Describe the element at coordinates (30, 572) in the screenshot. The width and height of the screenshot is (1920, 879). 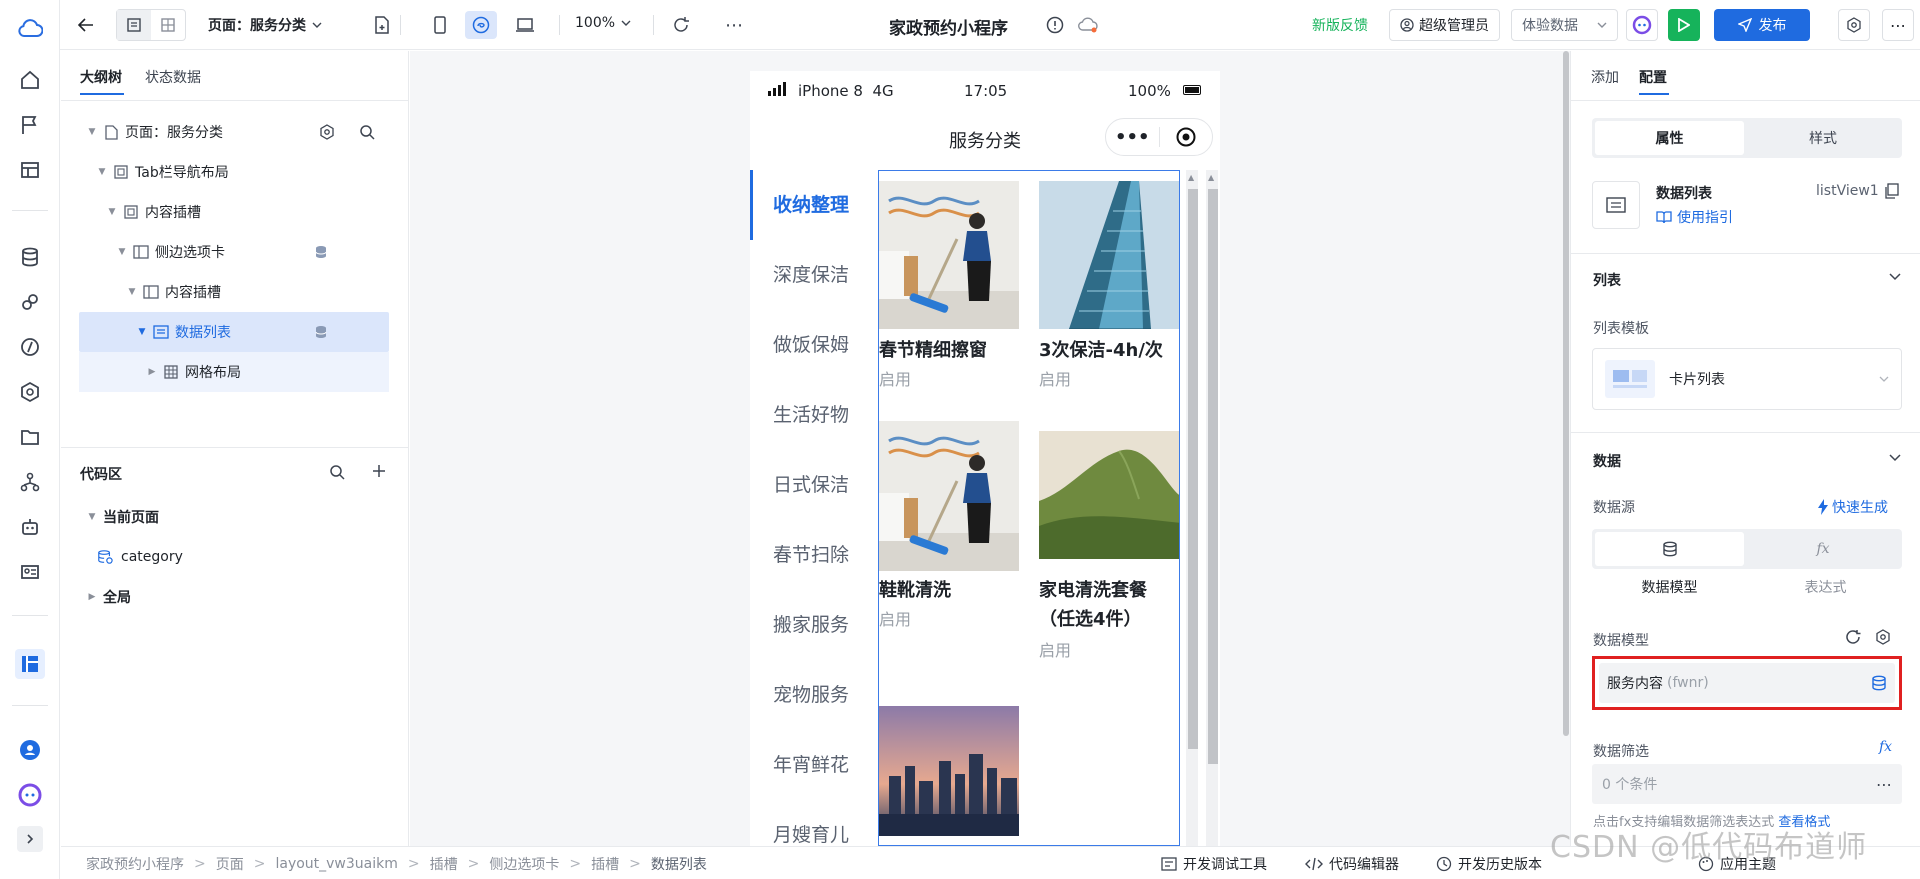
I see `id-card-icon` at that location.